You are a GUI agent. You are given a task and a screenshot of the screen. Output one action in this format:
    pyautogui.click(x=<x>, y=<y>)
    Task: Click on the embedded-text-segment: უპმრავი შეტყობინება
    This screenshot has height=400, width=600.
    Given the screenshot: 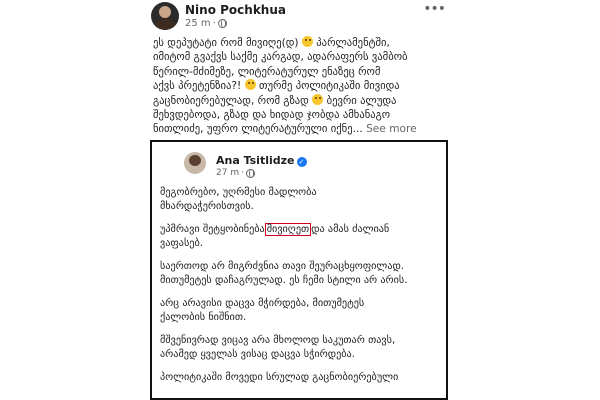 What is the action you would take?
    pyautogui.click(x=212, y=229)
    